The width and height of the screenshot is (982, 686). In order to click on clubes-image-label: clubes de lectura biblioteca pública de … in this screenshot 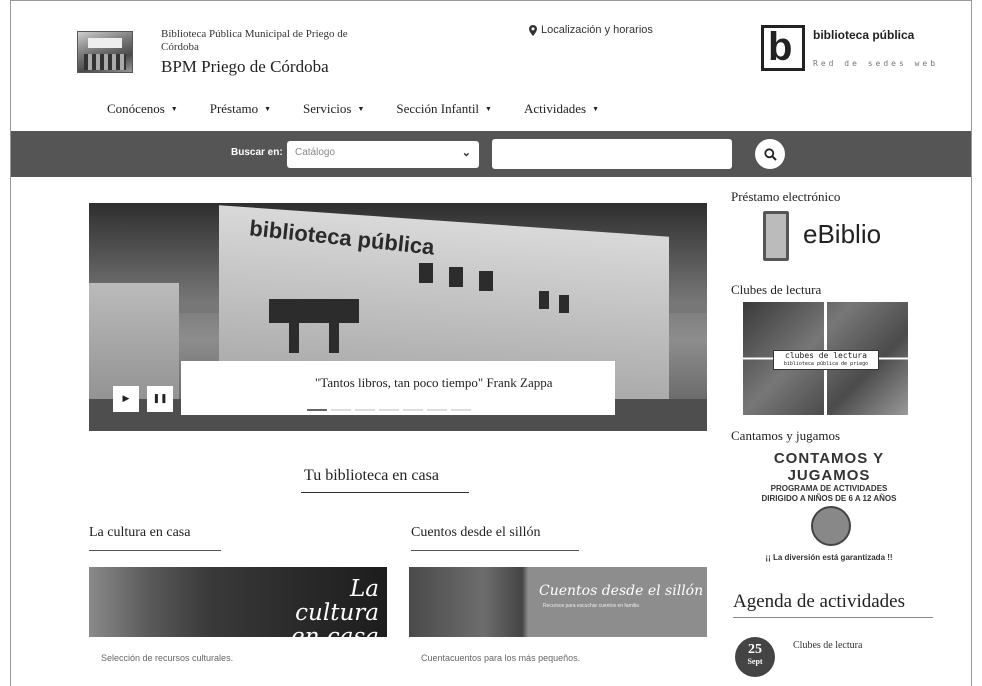, I will do `click(826, 360)`.